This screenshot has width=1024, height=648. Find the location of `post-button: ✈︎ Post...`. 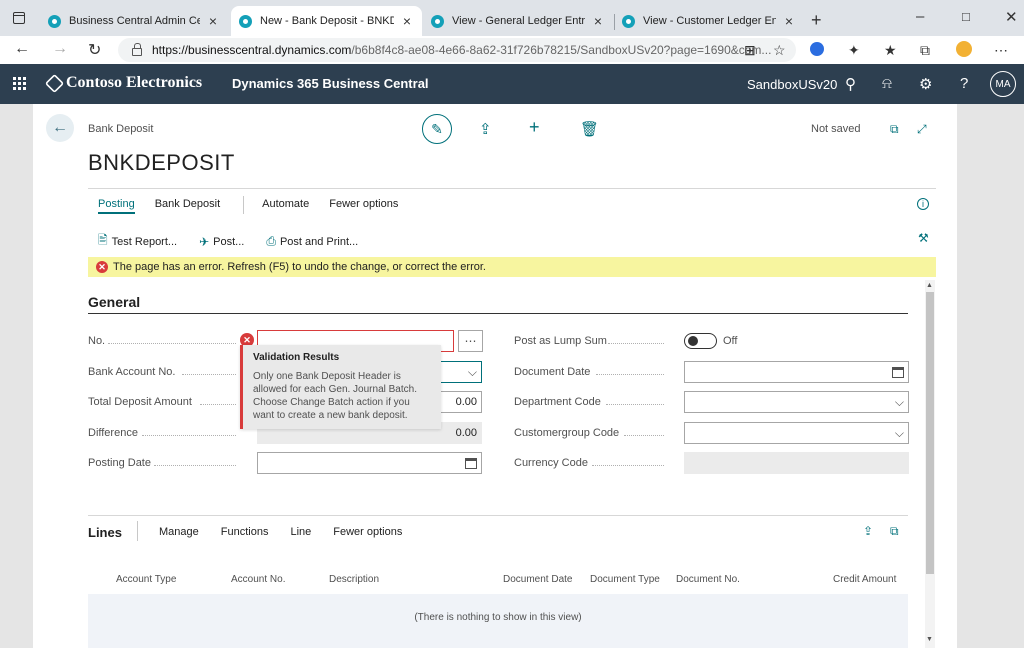

post-button: ✈︎ Post... is located at coordinates (221, 241).